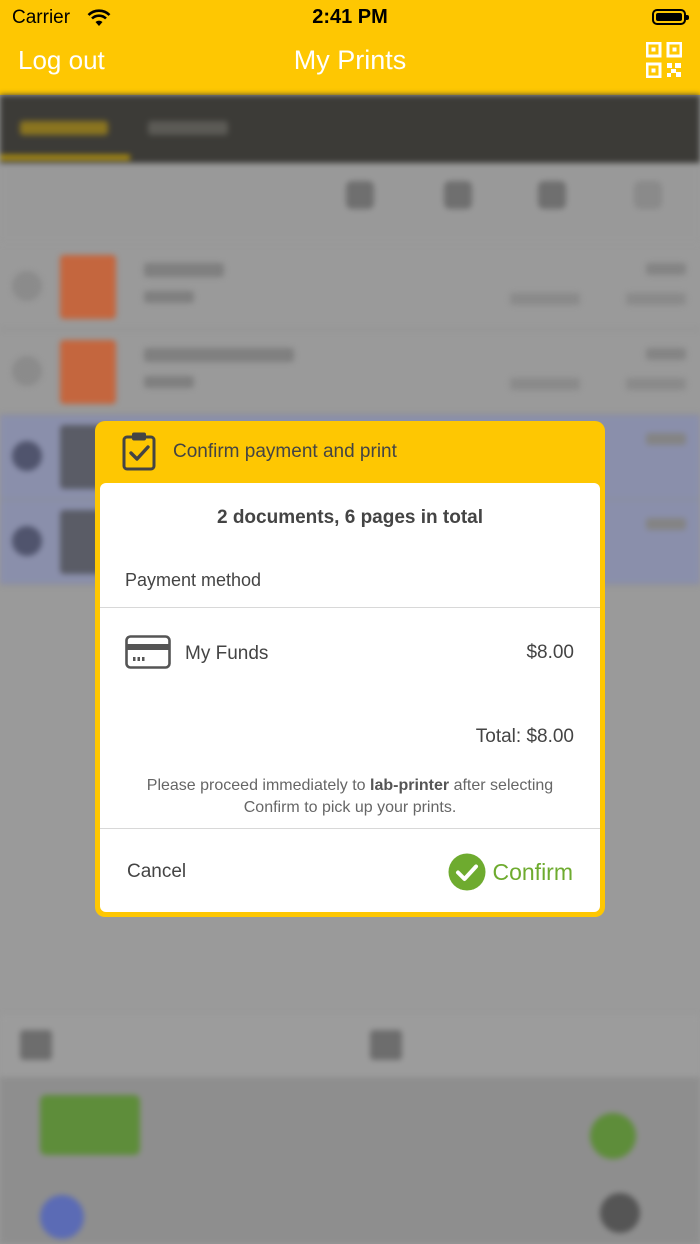 Image resolution: width=700 pixels, height=1244 pixels. I want to click on background-toolbar, so click(350, 203).